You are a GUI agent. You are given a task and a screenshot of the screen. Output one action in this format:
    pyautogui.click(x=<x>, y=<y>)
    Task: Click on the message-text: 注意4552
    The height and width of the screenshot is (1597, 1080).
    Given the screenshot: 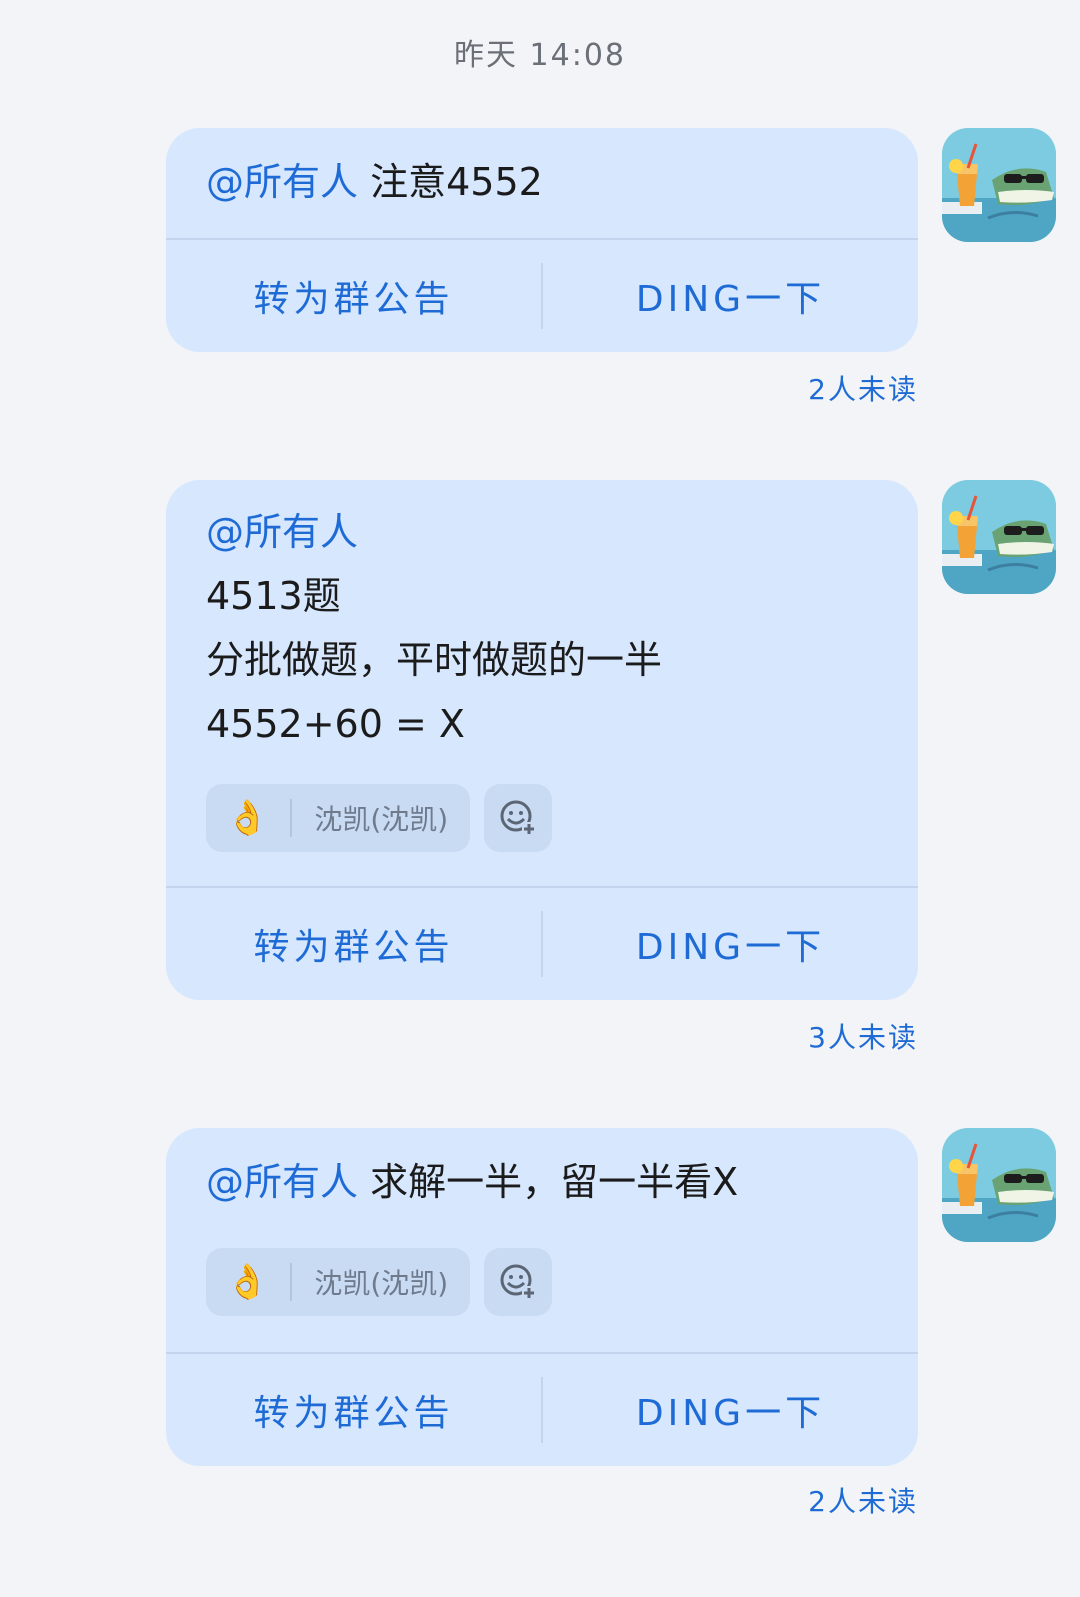 What is the action you would take?
    pyautogui.click(x=456, y=182)
    